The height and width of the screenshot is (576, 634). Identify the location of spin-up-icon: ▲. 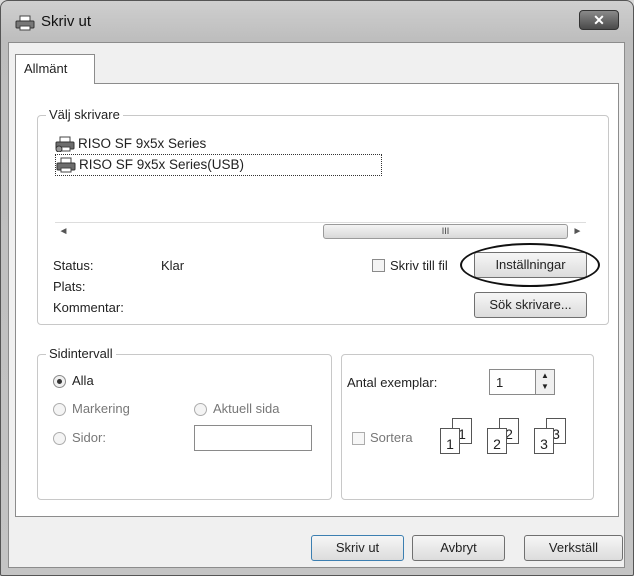
(545, 375).